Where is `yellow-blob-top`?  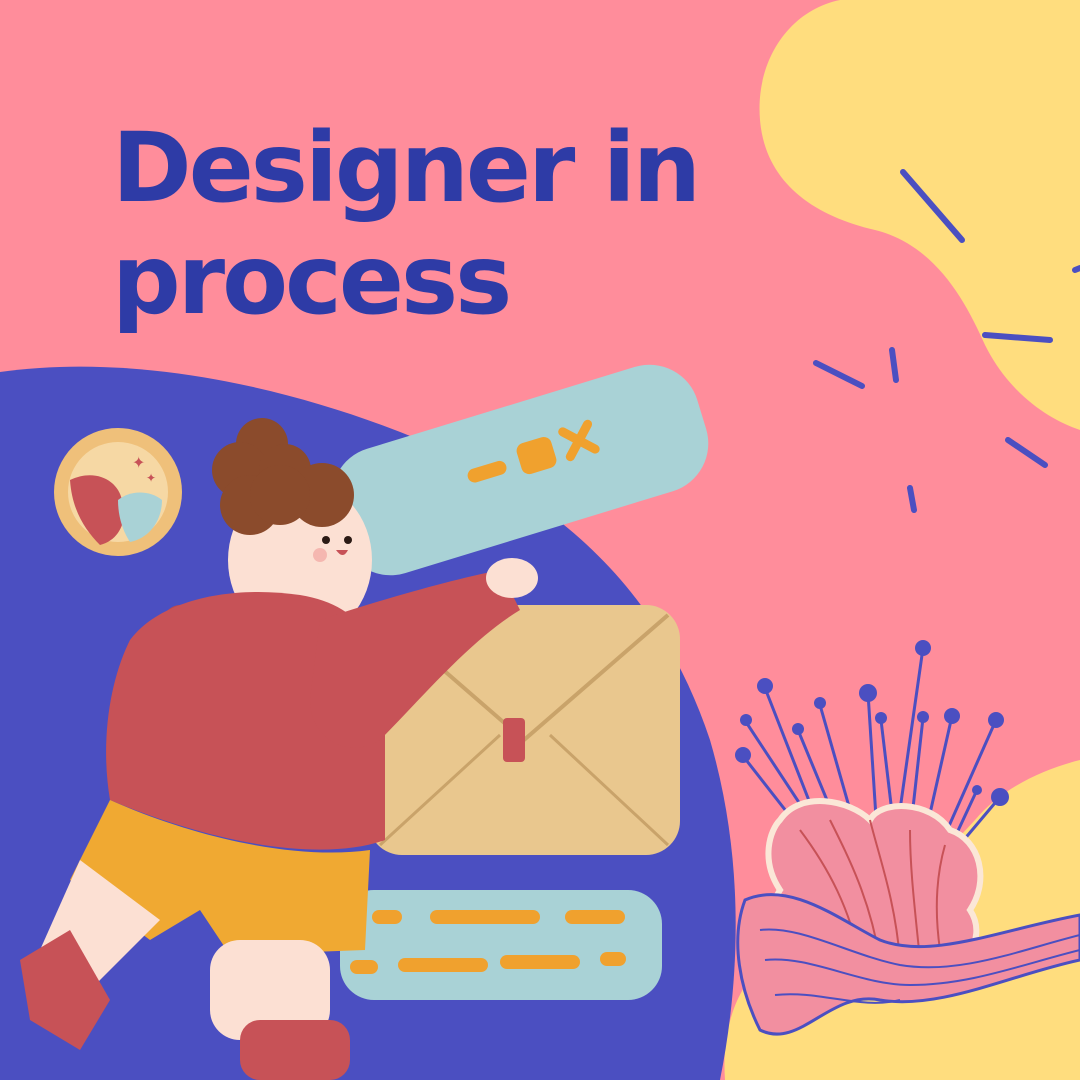
yellow-blob-top is located at coordinates (919, 215).